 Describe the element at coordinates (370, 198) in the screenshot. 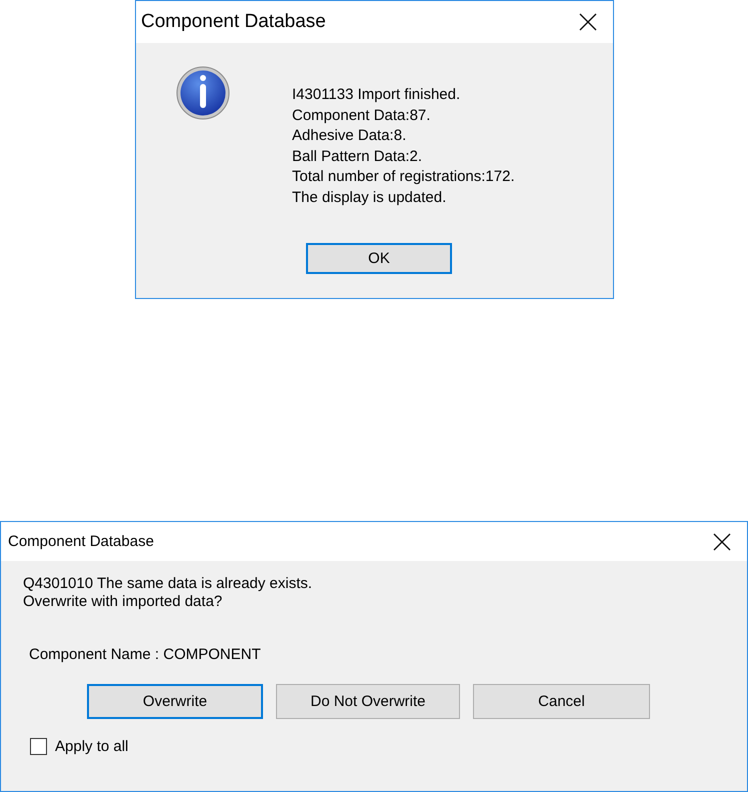

I see `message-text: The display is updated.` at that location.